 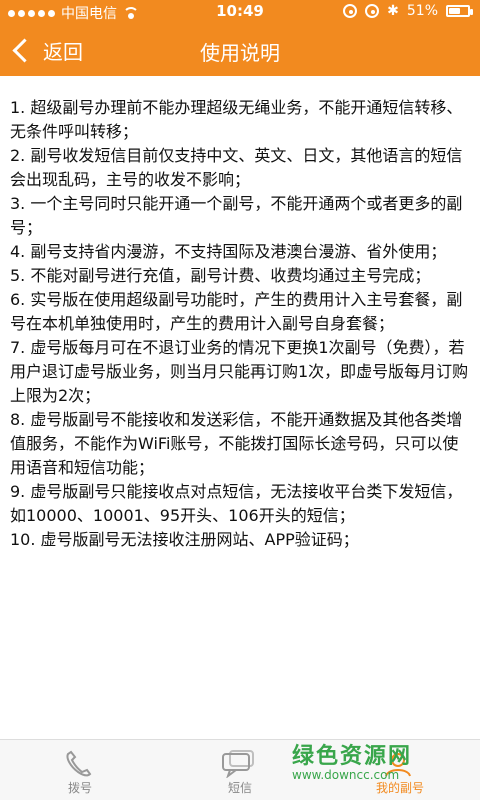 What do you see at coordinates (372, 11) in the screenshot?
I see `alarm-icon` at bounding box center [372, 11].